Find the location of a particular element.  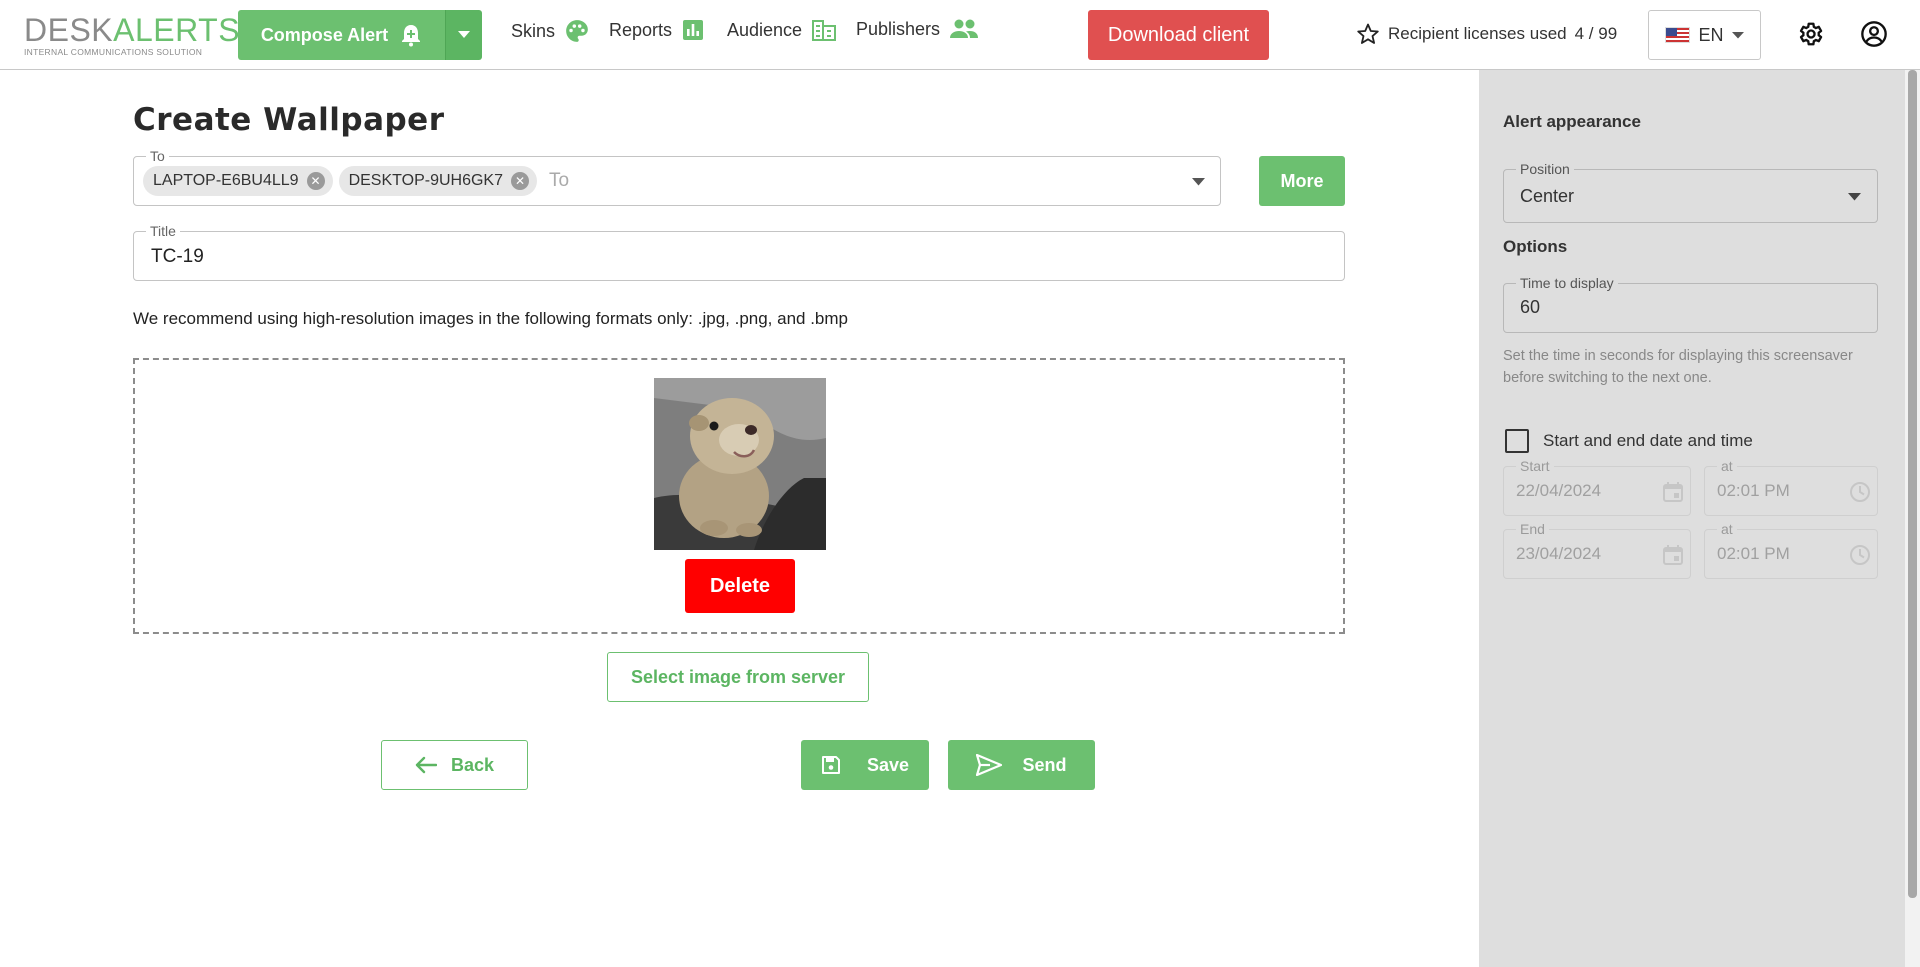

compose-alert-dropdown is located at coordinates (463, 35).